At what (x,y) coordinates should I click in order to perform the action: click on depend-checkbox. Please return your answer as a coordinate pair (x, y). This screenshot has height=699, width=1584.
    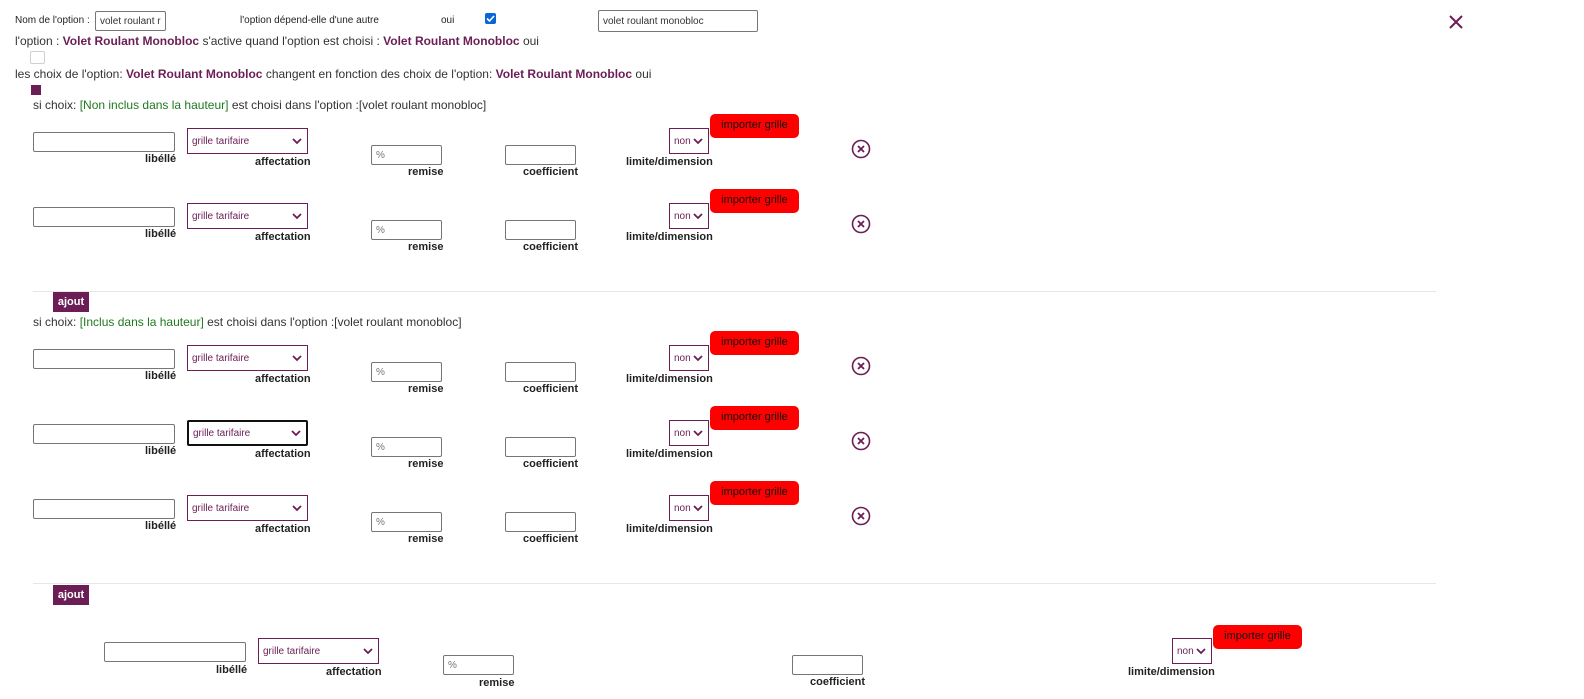
    Looking at the image, I should click on (490, 18).